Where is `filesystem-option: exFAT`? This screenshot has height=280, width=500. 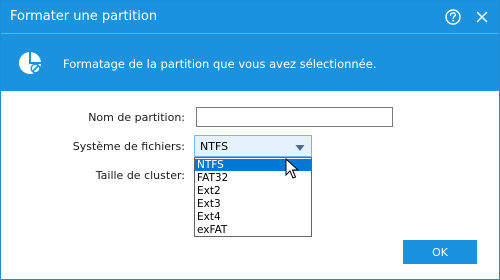 filesystem-option: exFAT is located at coordinates (253, 230).